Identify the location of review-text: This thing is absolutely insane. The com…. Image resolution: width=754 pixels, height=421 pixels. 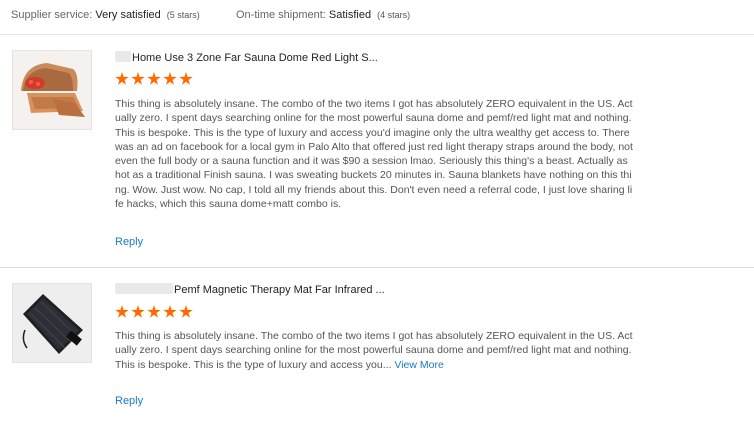
(375, 350).